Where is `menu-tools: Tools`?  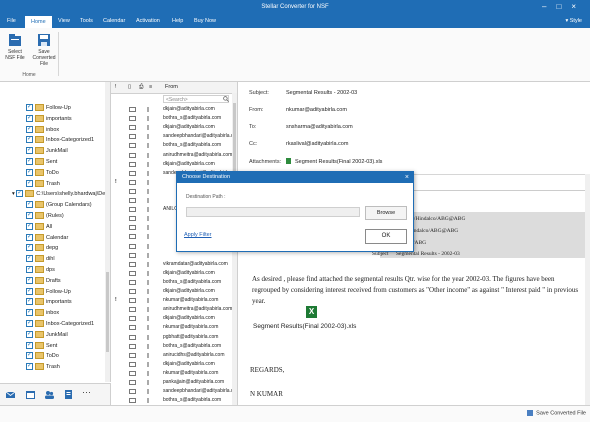
menu-tools: Tools is located at coordinates (86, 21).